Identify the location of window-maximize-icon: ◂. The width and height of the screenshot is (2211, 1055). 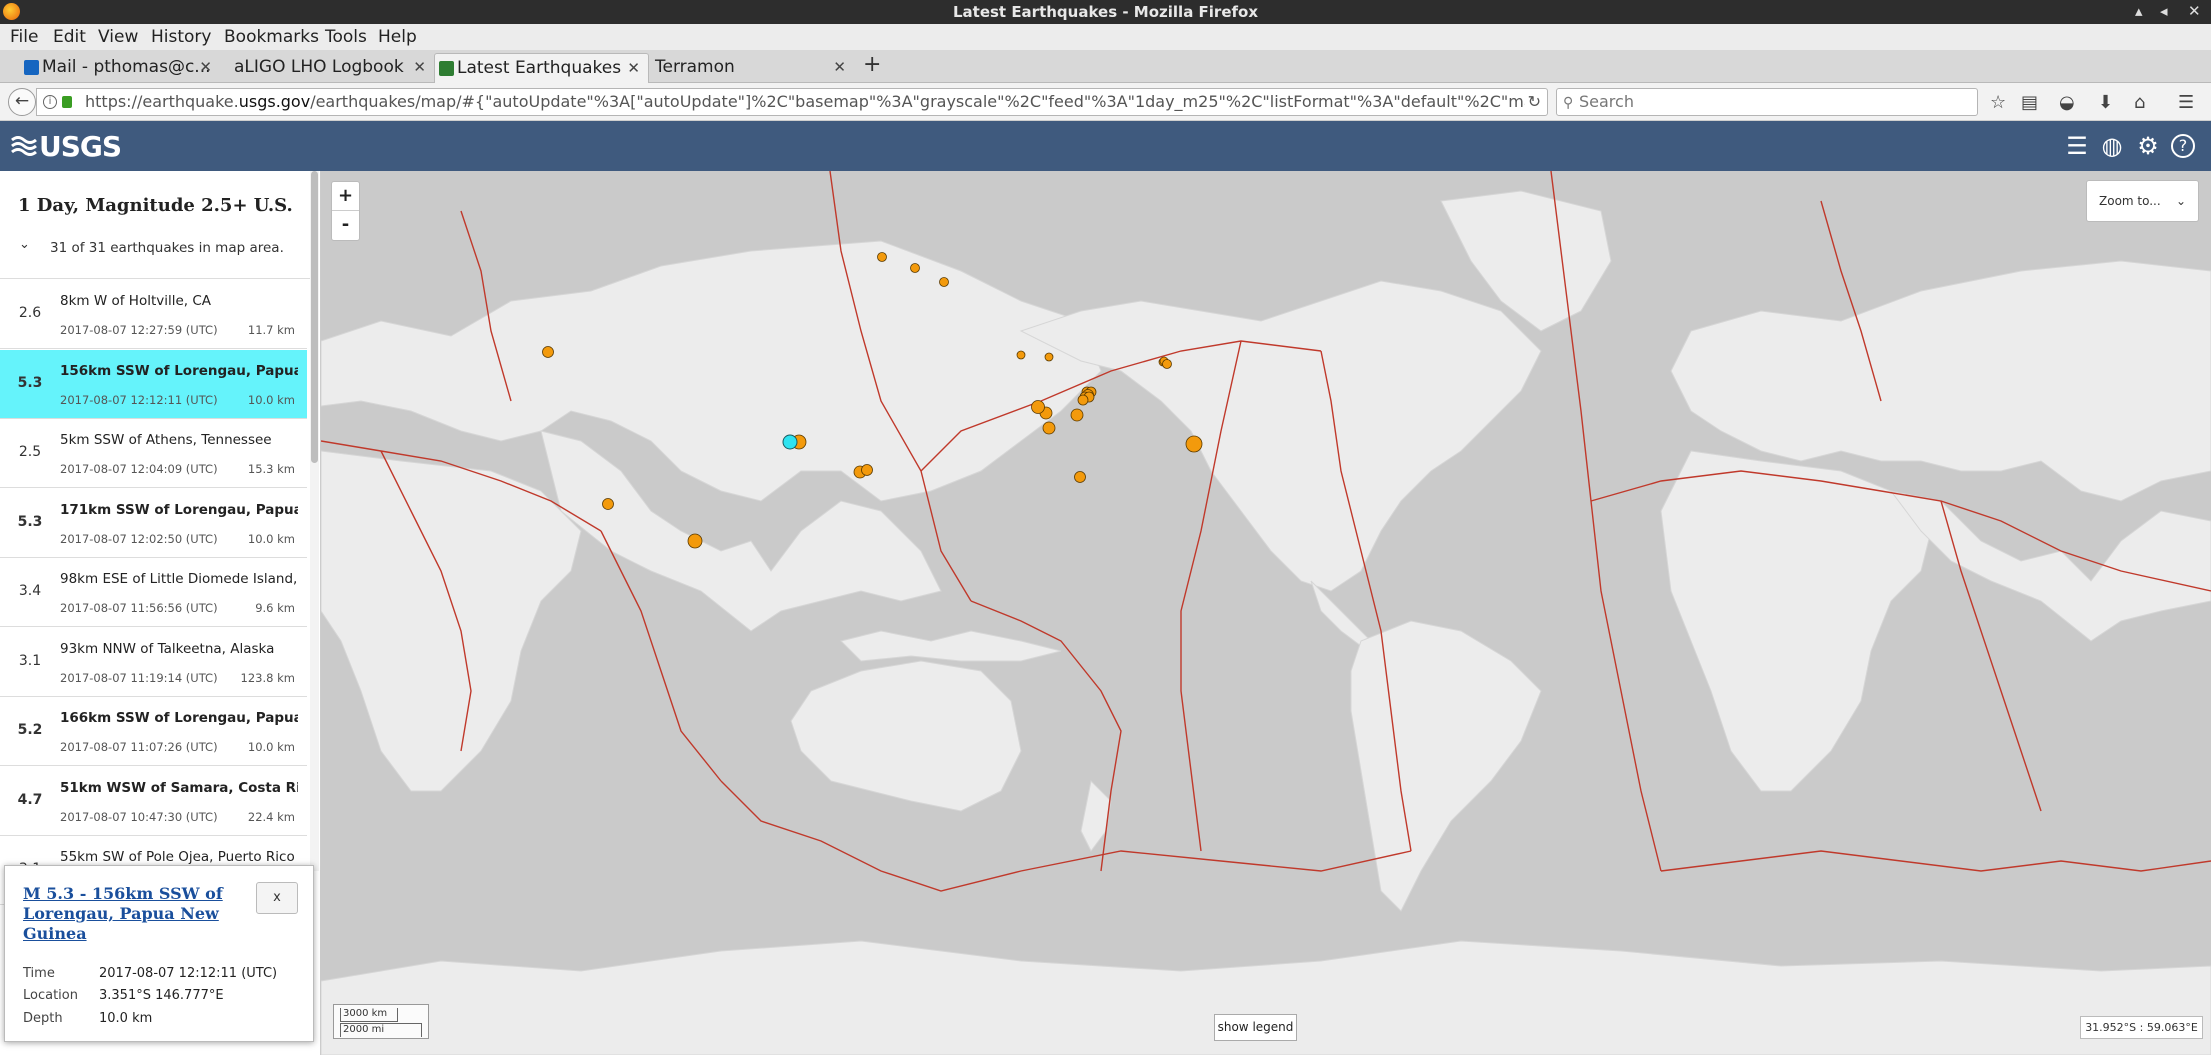
(2164, 11).